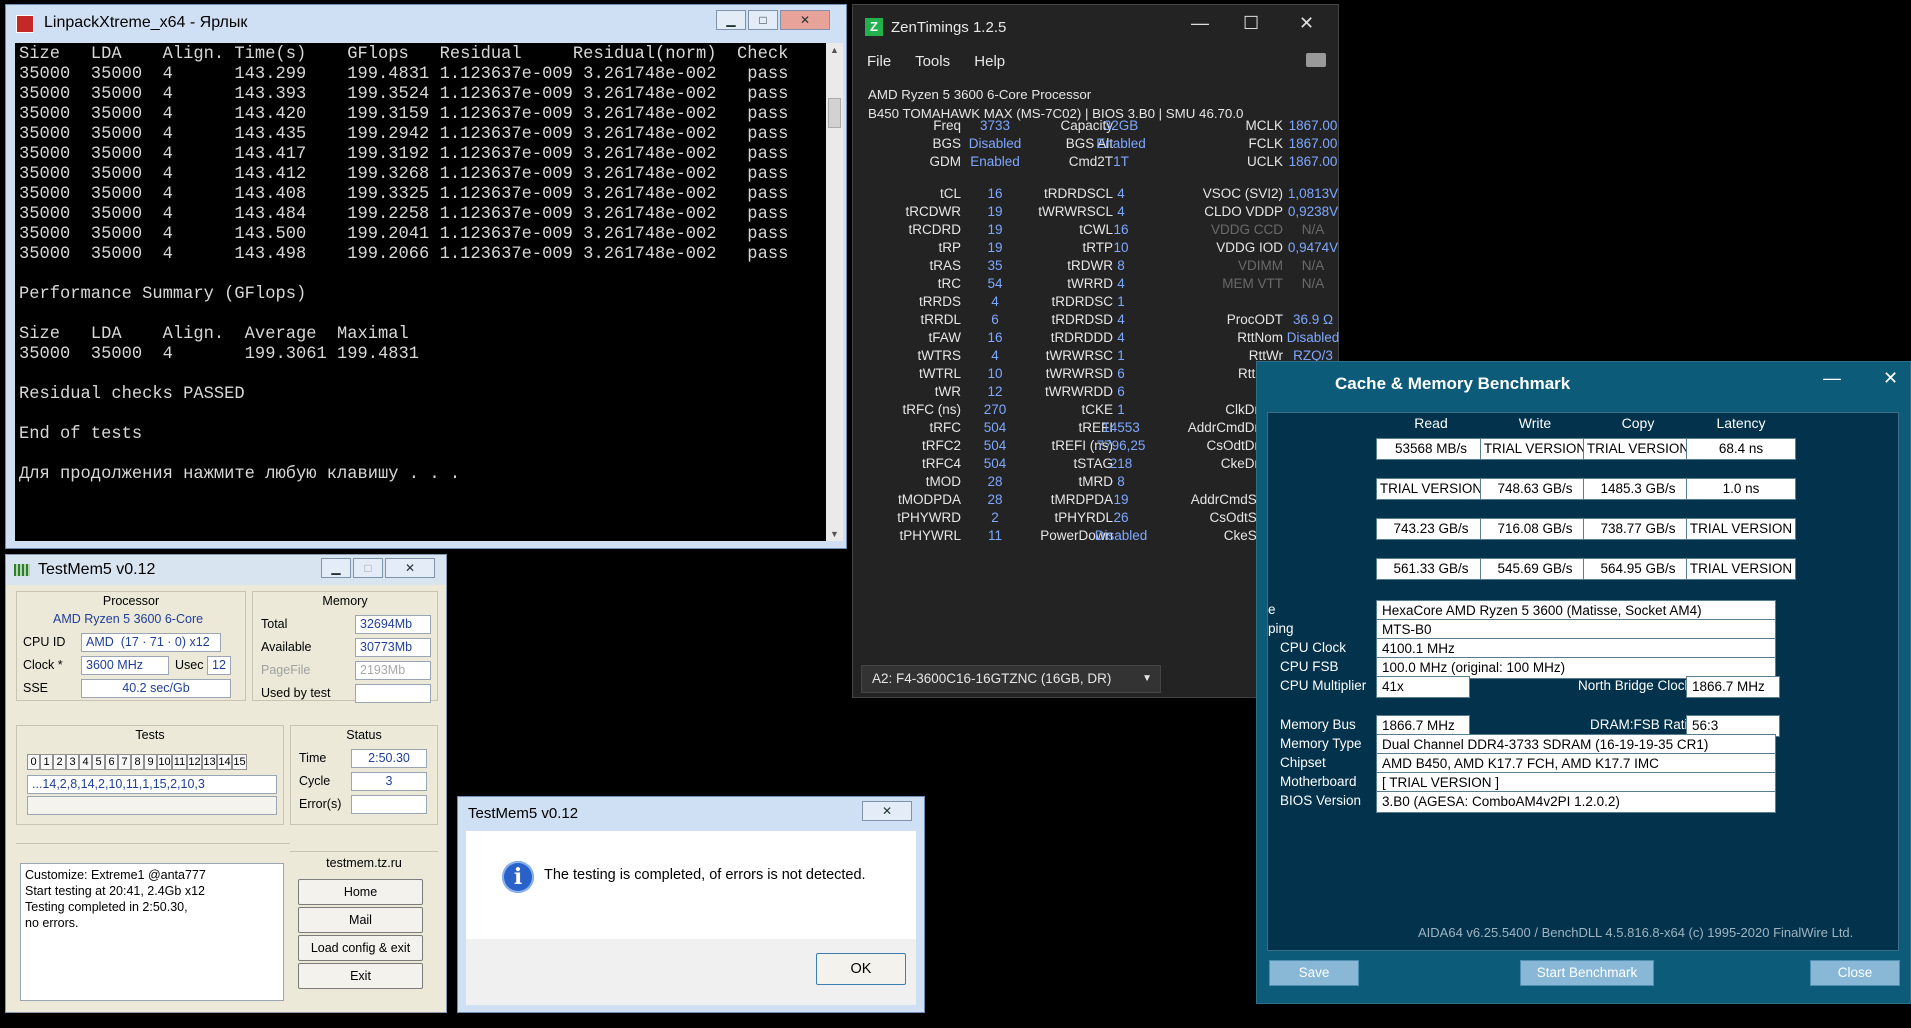 This screenshot has width=1911, height=1028. What do you see at coordinates (1265, 143) in the screenshot?
I see `timing-label: FCLK` at bounding box center [1265, 143].